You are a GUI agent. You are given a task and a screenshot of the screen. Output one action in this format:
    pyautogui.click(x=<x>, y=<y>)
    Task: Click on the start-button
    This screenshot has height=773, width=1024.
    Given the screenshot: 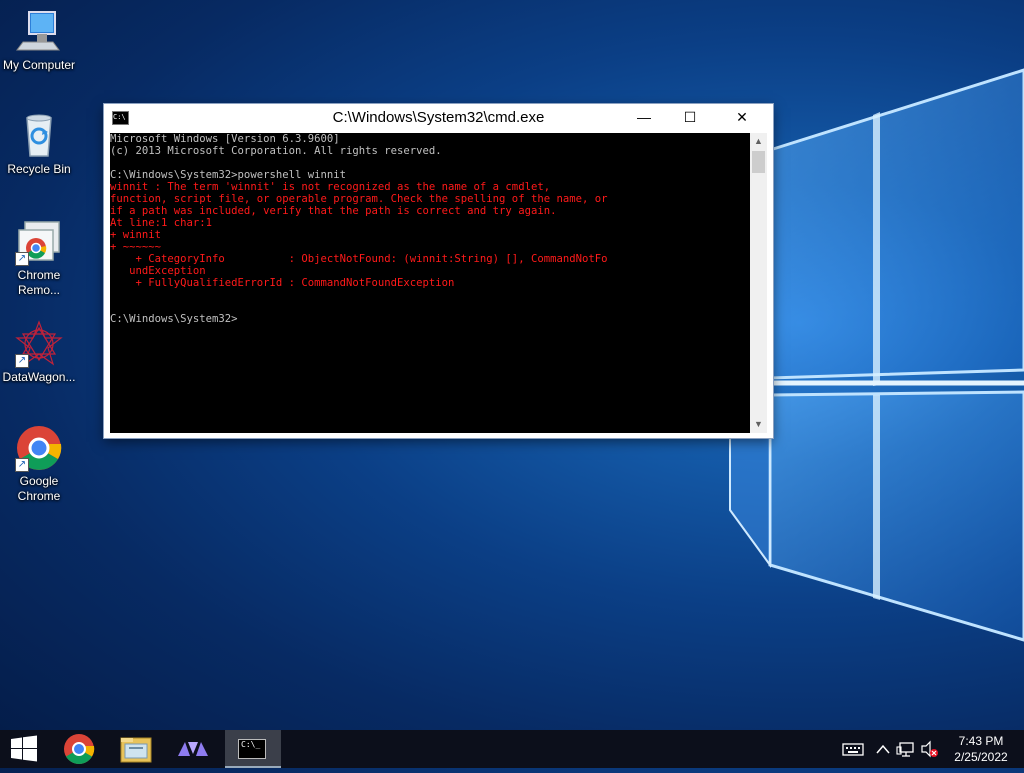 What is the action you would take?
    pyautogui.click(x=24, y=749)
    